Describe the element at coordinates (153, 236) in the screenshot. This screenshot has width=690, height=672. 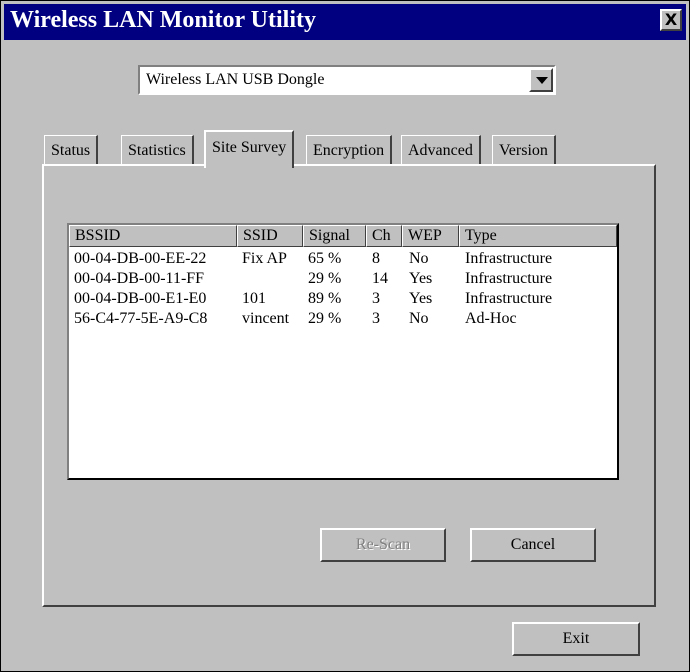
I see `column-header-bssid: BSSID` at that location.